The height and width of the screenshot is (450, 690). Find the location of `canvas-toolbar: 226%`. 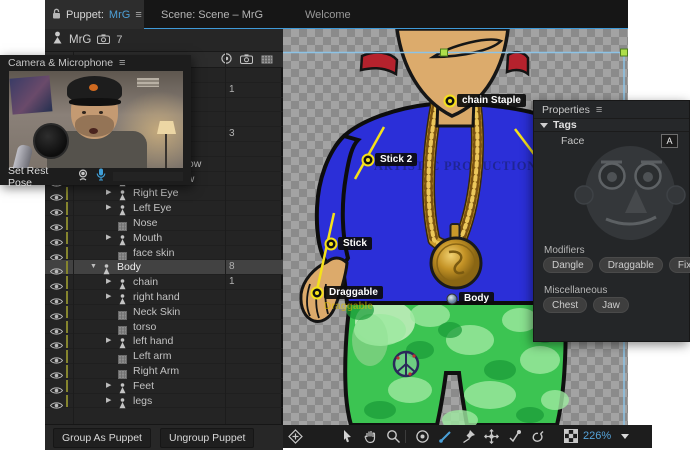

canvas-toolbar: 226% is located at coordinates (467, 436).